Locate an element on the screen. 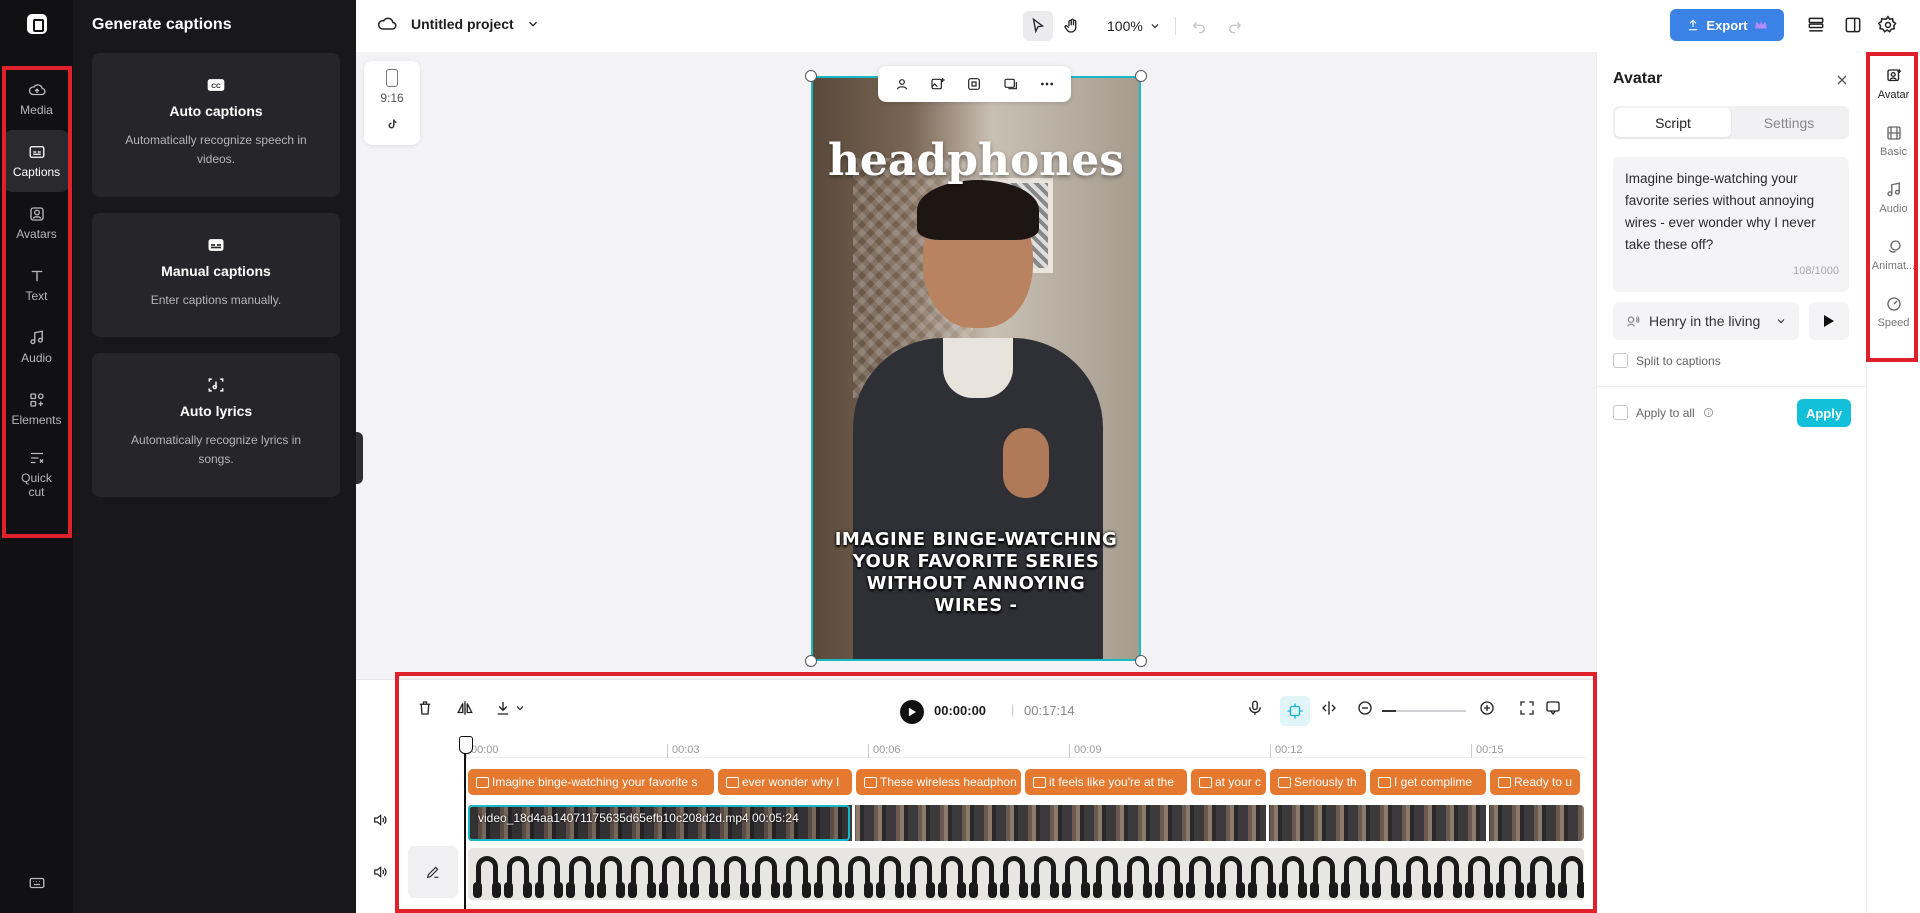 This screenshot has width=1920, height=913. flip-icon is located at coordinates (465, 708).